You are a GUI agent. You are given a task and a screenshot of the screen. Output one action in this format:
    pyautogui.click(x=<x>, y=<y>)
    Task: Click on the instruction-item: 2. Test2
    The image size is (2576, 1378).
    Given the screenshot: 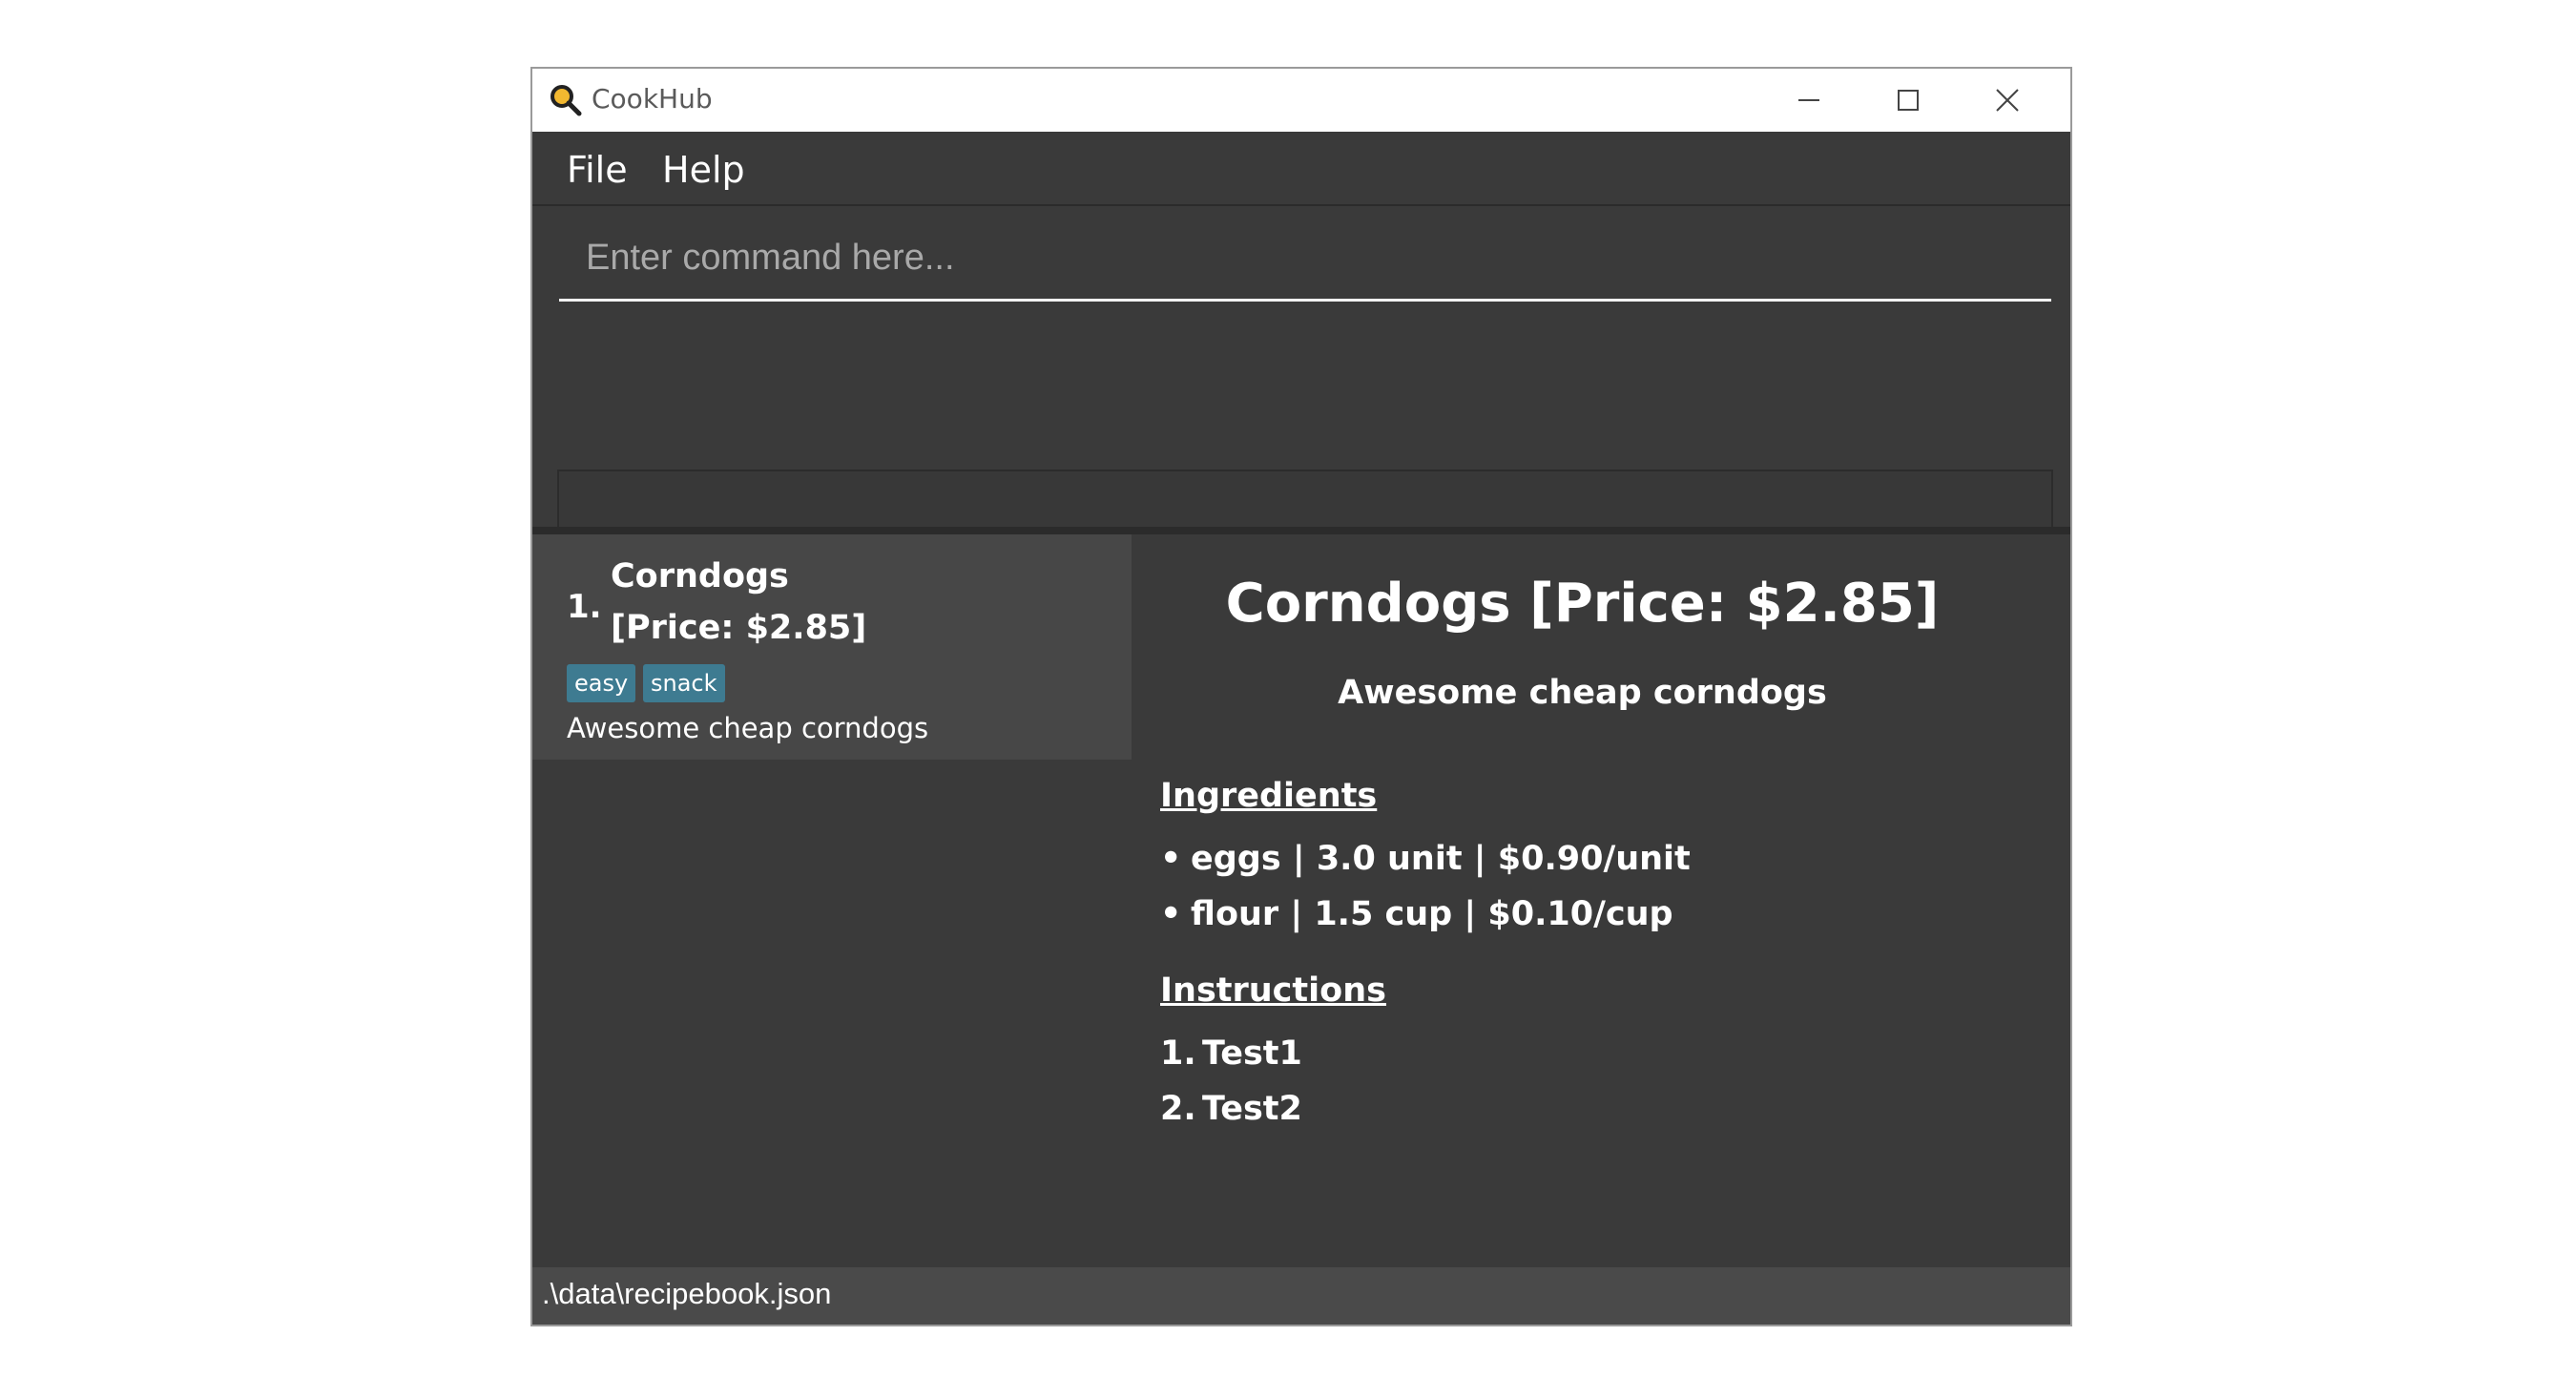 What is the action you would take?
    pyautogui.click(x=1231, y=1109)
    